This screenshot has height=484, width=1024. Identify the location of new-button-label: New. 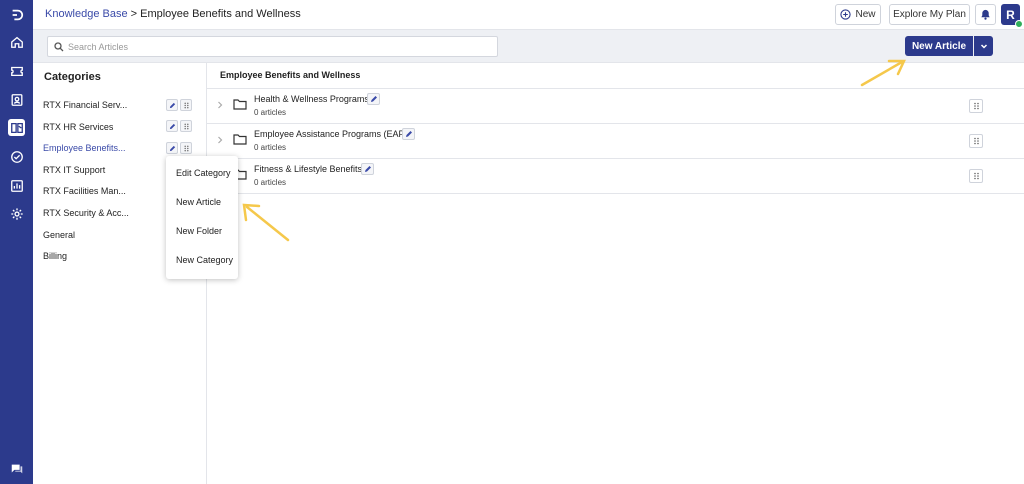
(865, 14).